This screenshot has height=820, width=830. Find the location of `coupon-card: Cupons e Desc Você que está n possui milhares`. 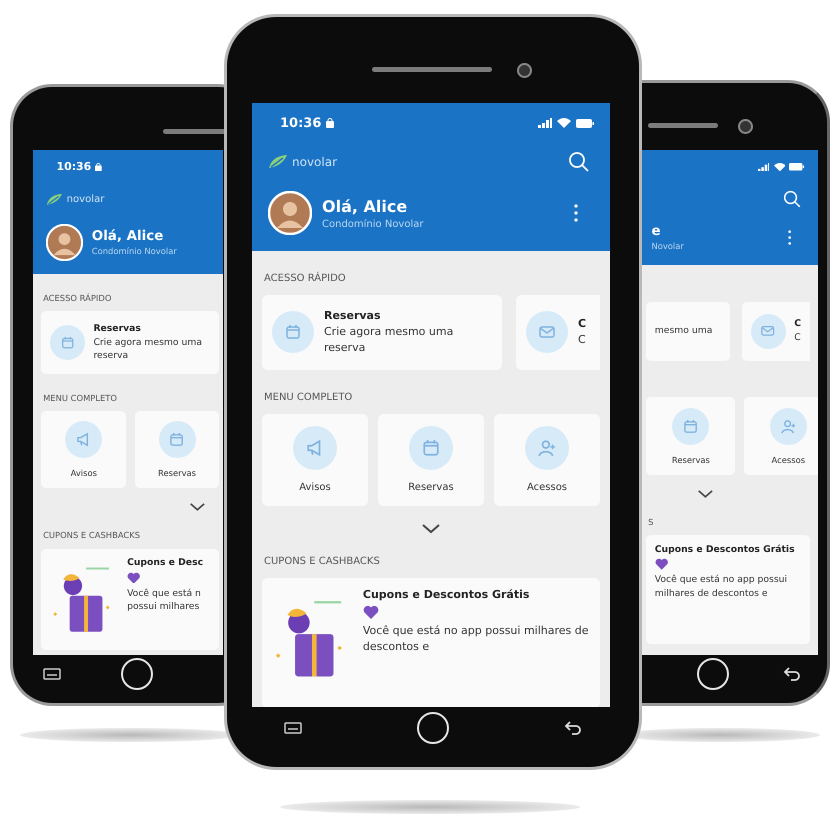

coupon-card: Cupons e Desc Você que está n possui milhares is located at coordinates (130, 599).